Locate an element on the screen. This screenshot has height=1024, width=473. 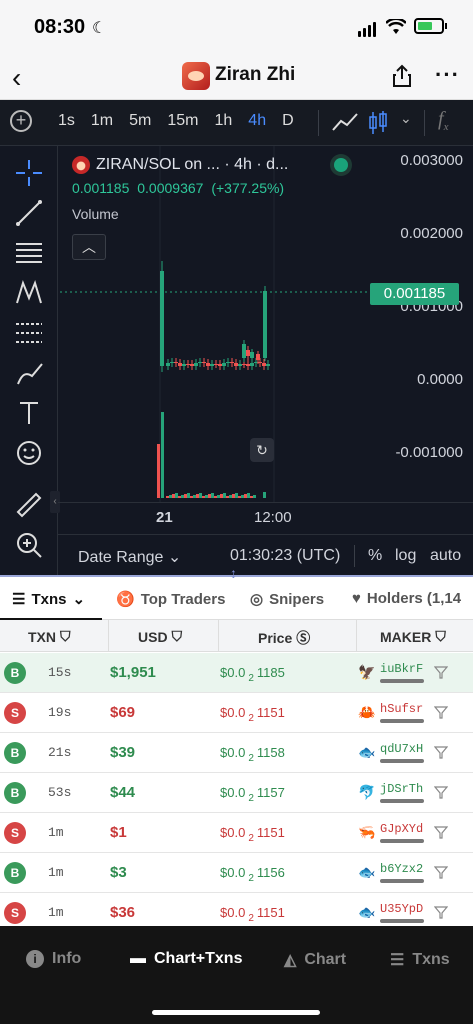
chart-footer: Date Range ⌄ 01:30:23 (UTC) % log auto is located at coordinates (265, 555).